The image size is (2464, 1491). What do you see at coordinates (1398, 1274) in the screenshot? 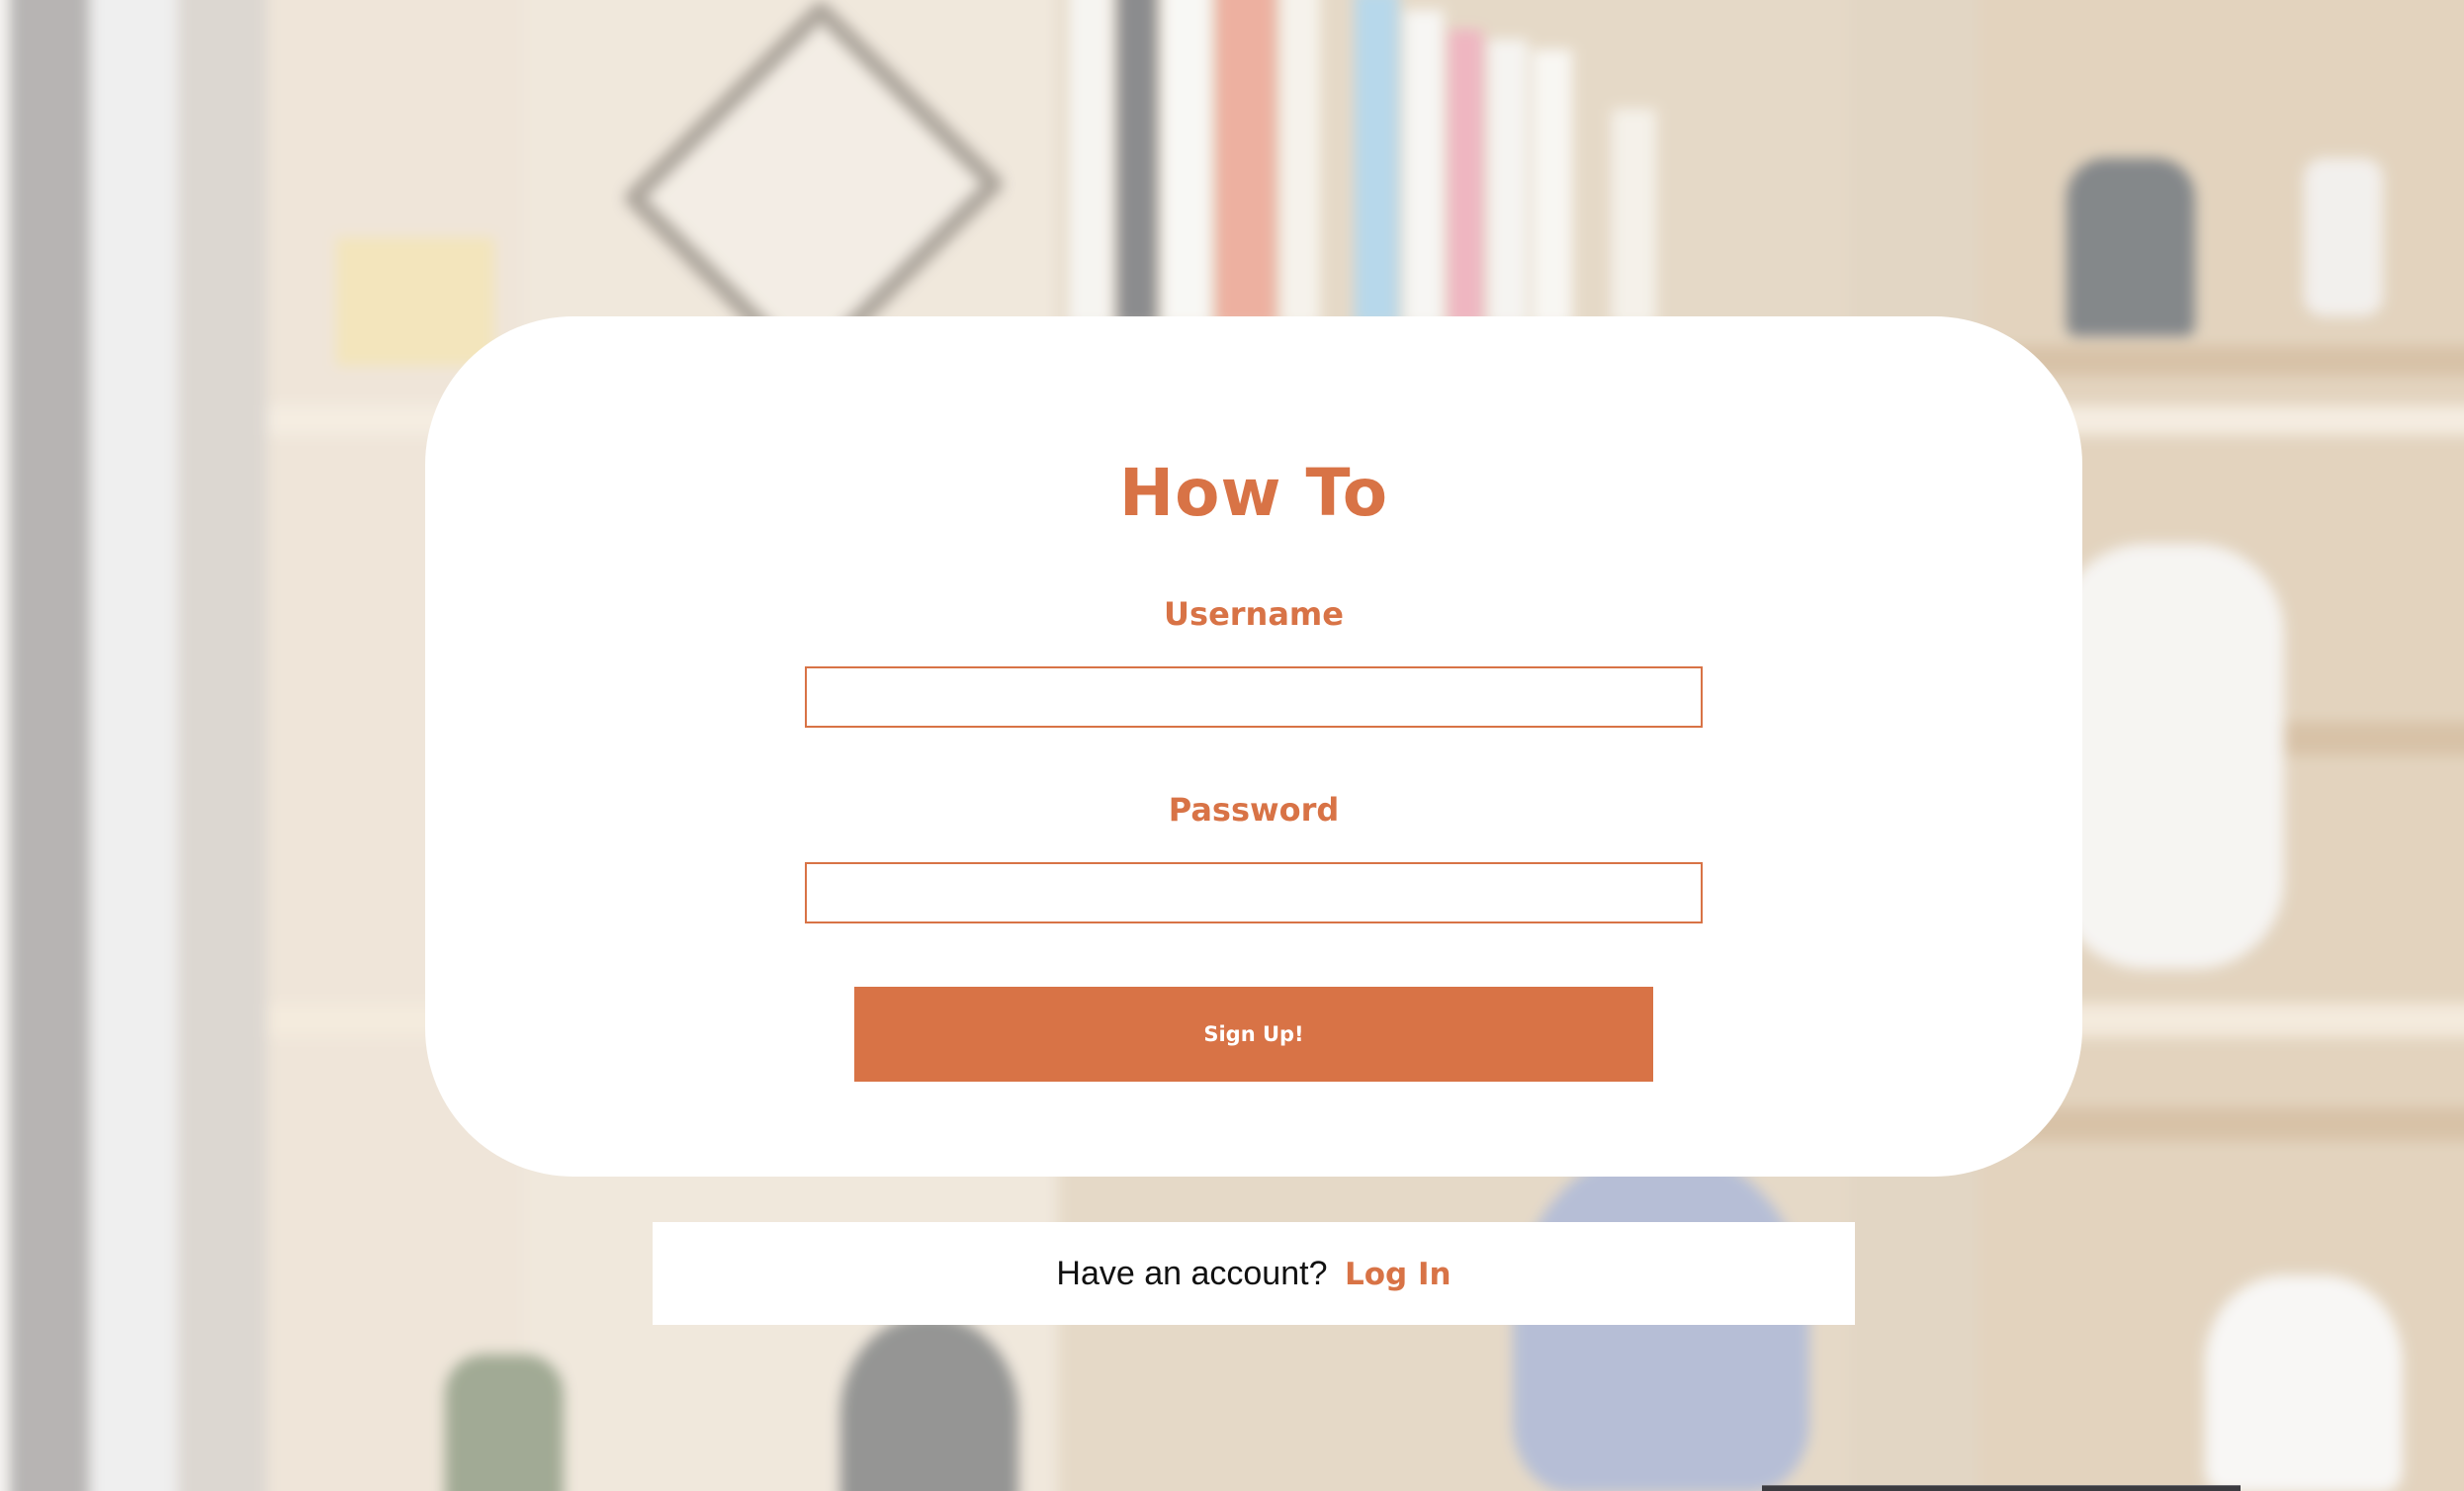
I see `log-in-link: Log In` at bounding box center [1398, 1274].